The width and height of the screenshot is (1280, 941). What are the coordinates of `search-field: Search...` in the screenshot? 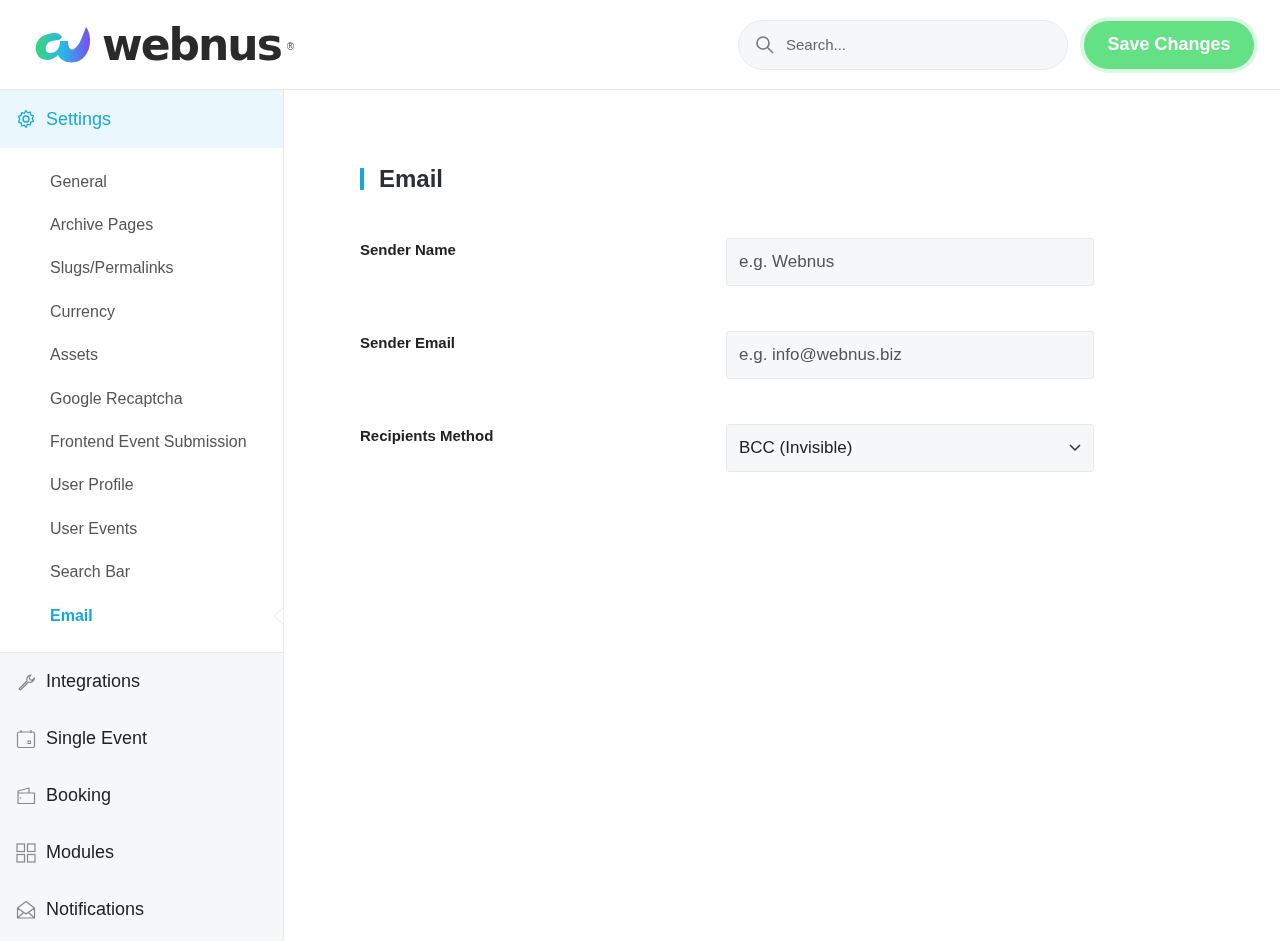 It's located at (903, 44).